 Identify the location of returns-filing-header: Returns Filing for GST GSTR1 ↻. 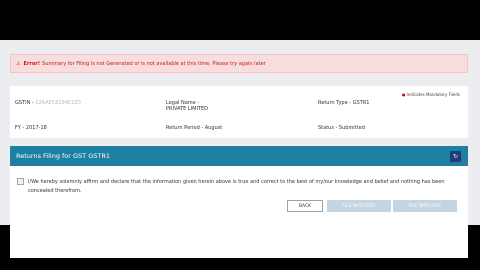
(239, 156).